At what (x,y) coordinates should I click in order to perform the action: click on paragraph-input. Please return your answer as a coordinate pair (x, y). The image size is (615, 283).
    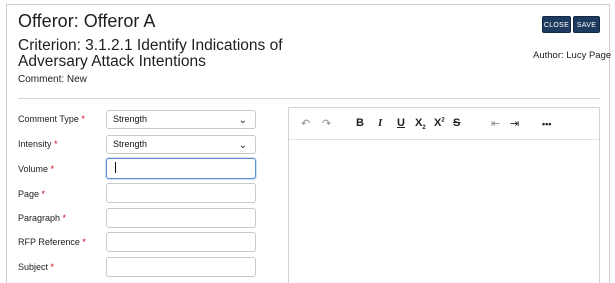
    Looking at the image, I should click on (181, 218).